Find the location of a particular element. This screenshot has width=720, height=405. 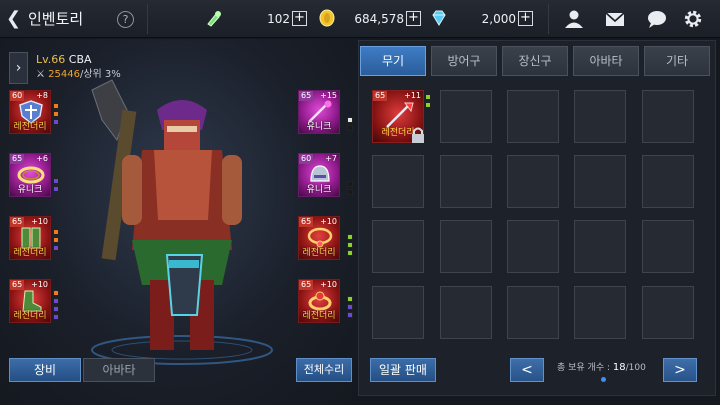

bulk-sell-button: 일괄 판매 is located at coordinates (403, 370).